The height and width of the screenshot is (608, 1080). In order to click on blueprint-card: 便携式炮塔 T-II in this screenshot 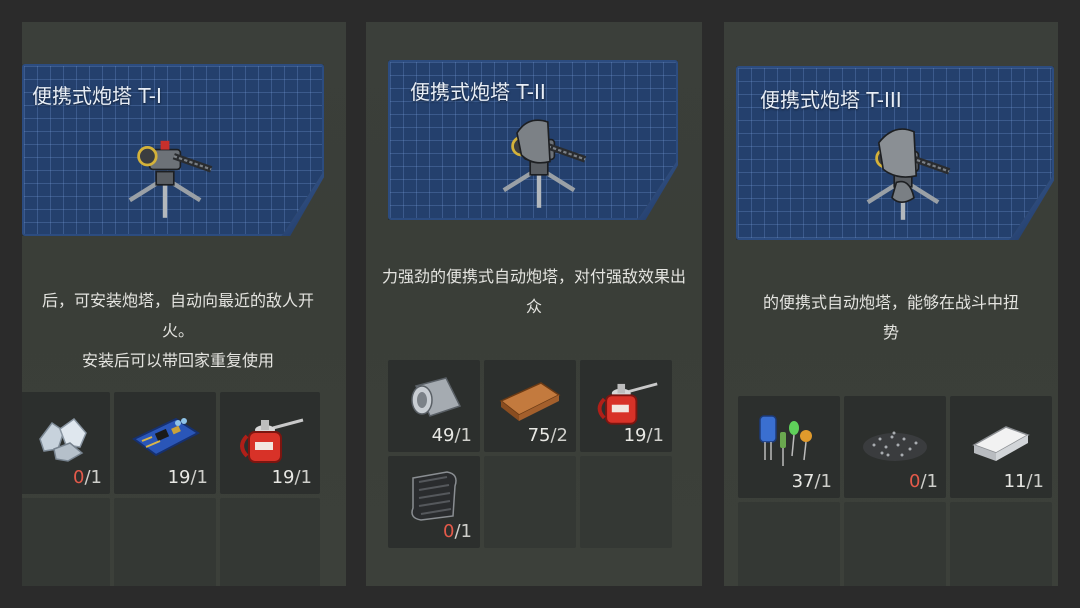, I will do `click(533, 140)`.